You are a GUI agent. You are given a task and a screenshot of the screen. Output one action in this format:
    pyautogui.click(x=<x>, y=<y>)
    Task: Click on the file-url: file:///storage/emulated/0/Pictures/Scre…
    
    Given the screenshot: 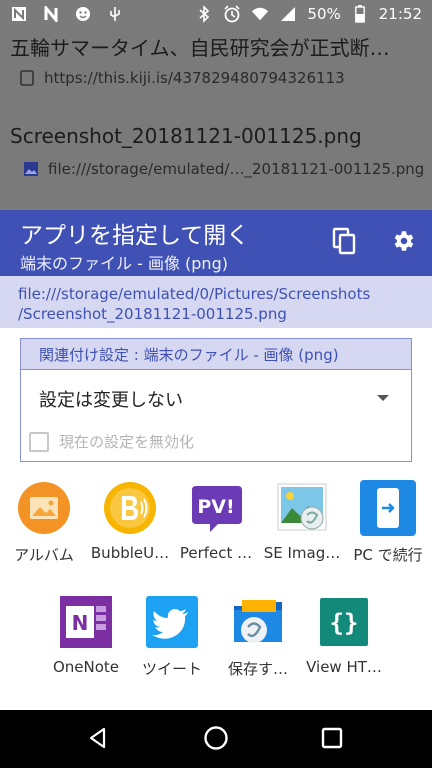 What is the action you would take?
    pyautogui.click(x=216, y=302)
    